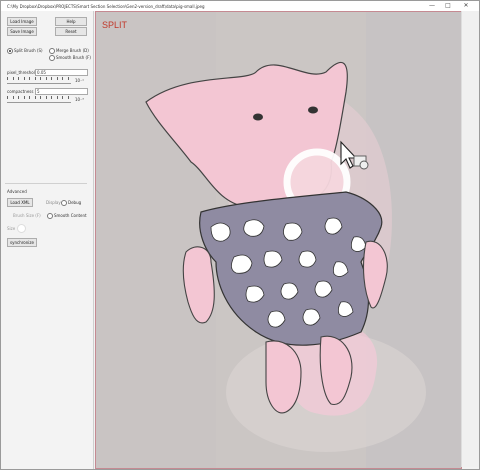  Describe the element at coordinates (432, 6) in the screenshot. I see `minimize-button: —` at that location.